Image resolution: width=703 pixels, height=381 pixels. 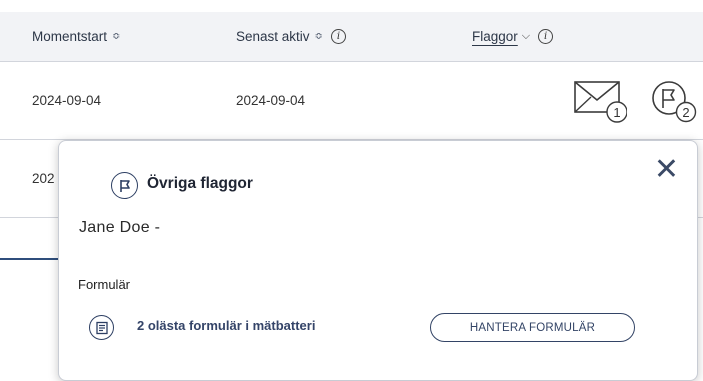 What do you see at coordinates (676, 102) in the screenshot?
I see `flag-icon: 2` at bounding box center [676, 102].